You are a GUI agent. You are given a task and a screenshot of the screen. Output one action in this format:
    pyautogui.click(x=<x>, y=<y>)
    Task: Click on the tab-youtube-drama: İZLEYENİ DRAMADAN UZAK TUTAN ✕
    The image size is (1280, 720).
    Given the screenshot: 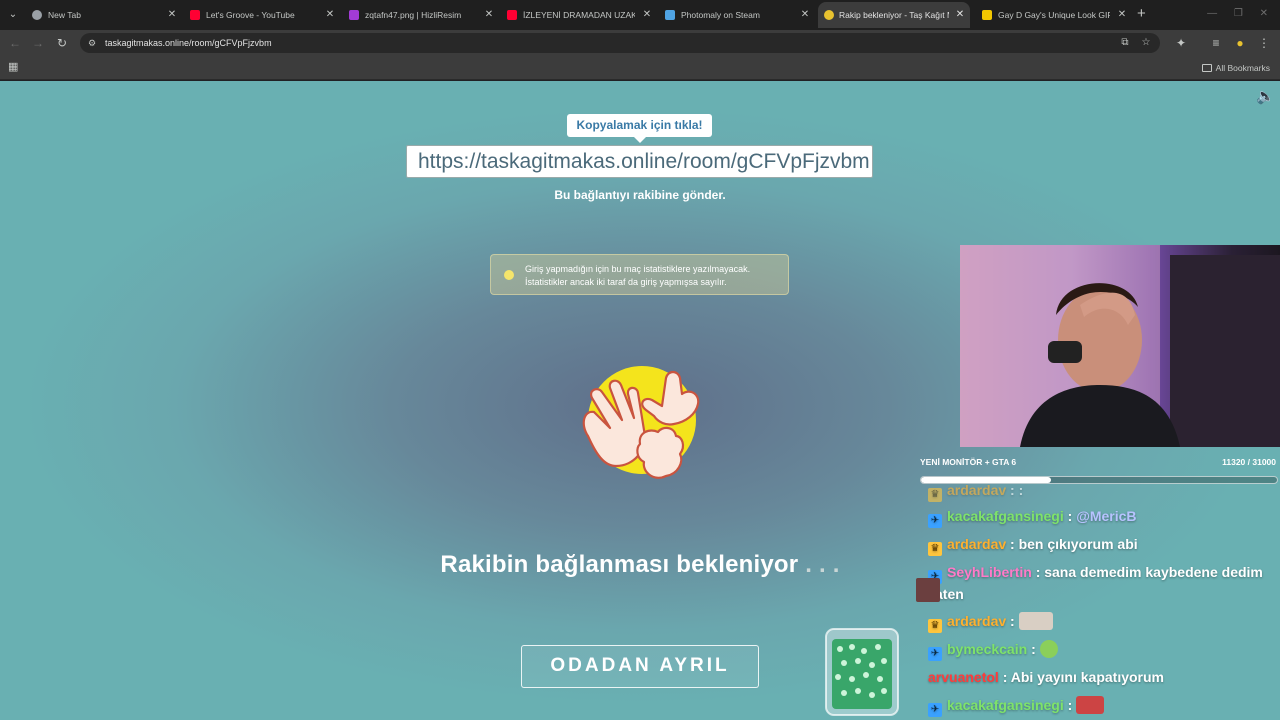 What is the action you would take?
    pyautogui.click(x=580, y=15)
    